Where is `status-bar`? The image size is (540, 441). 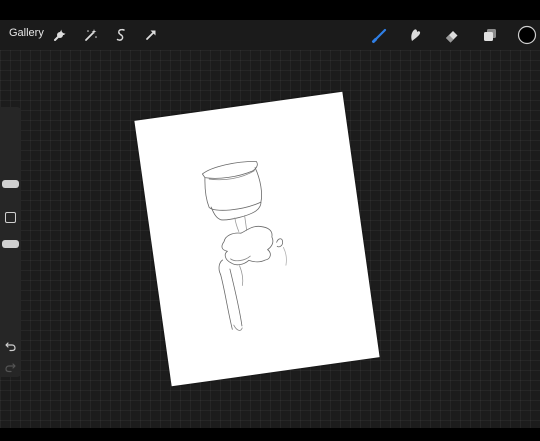 status-bar is located at coordinates (270, 10).